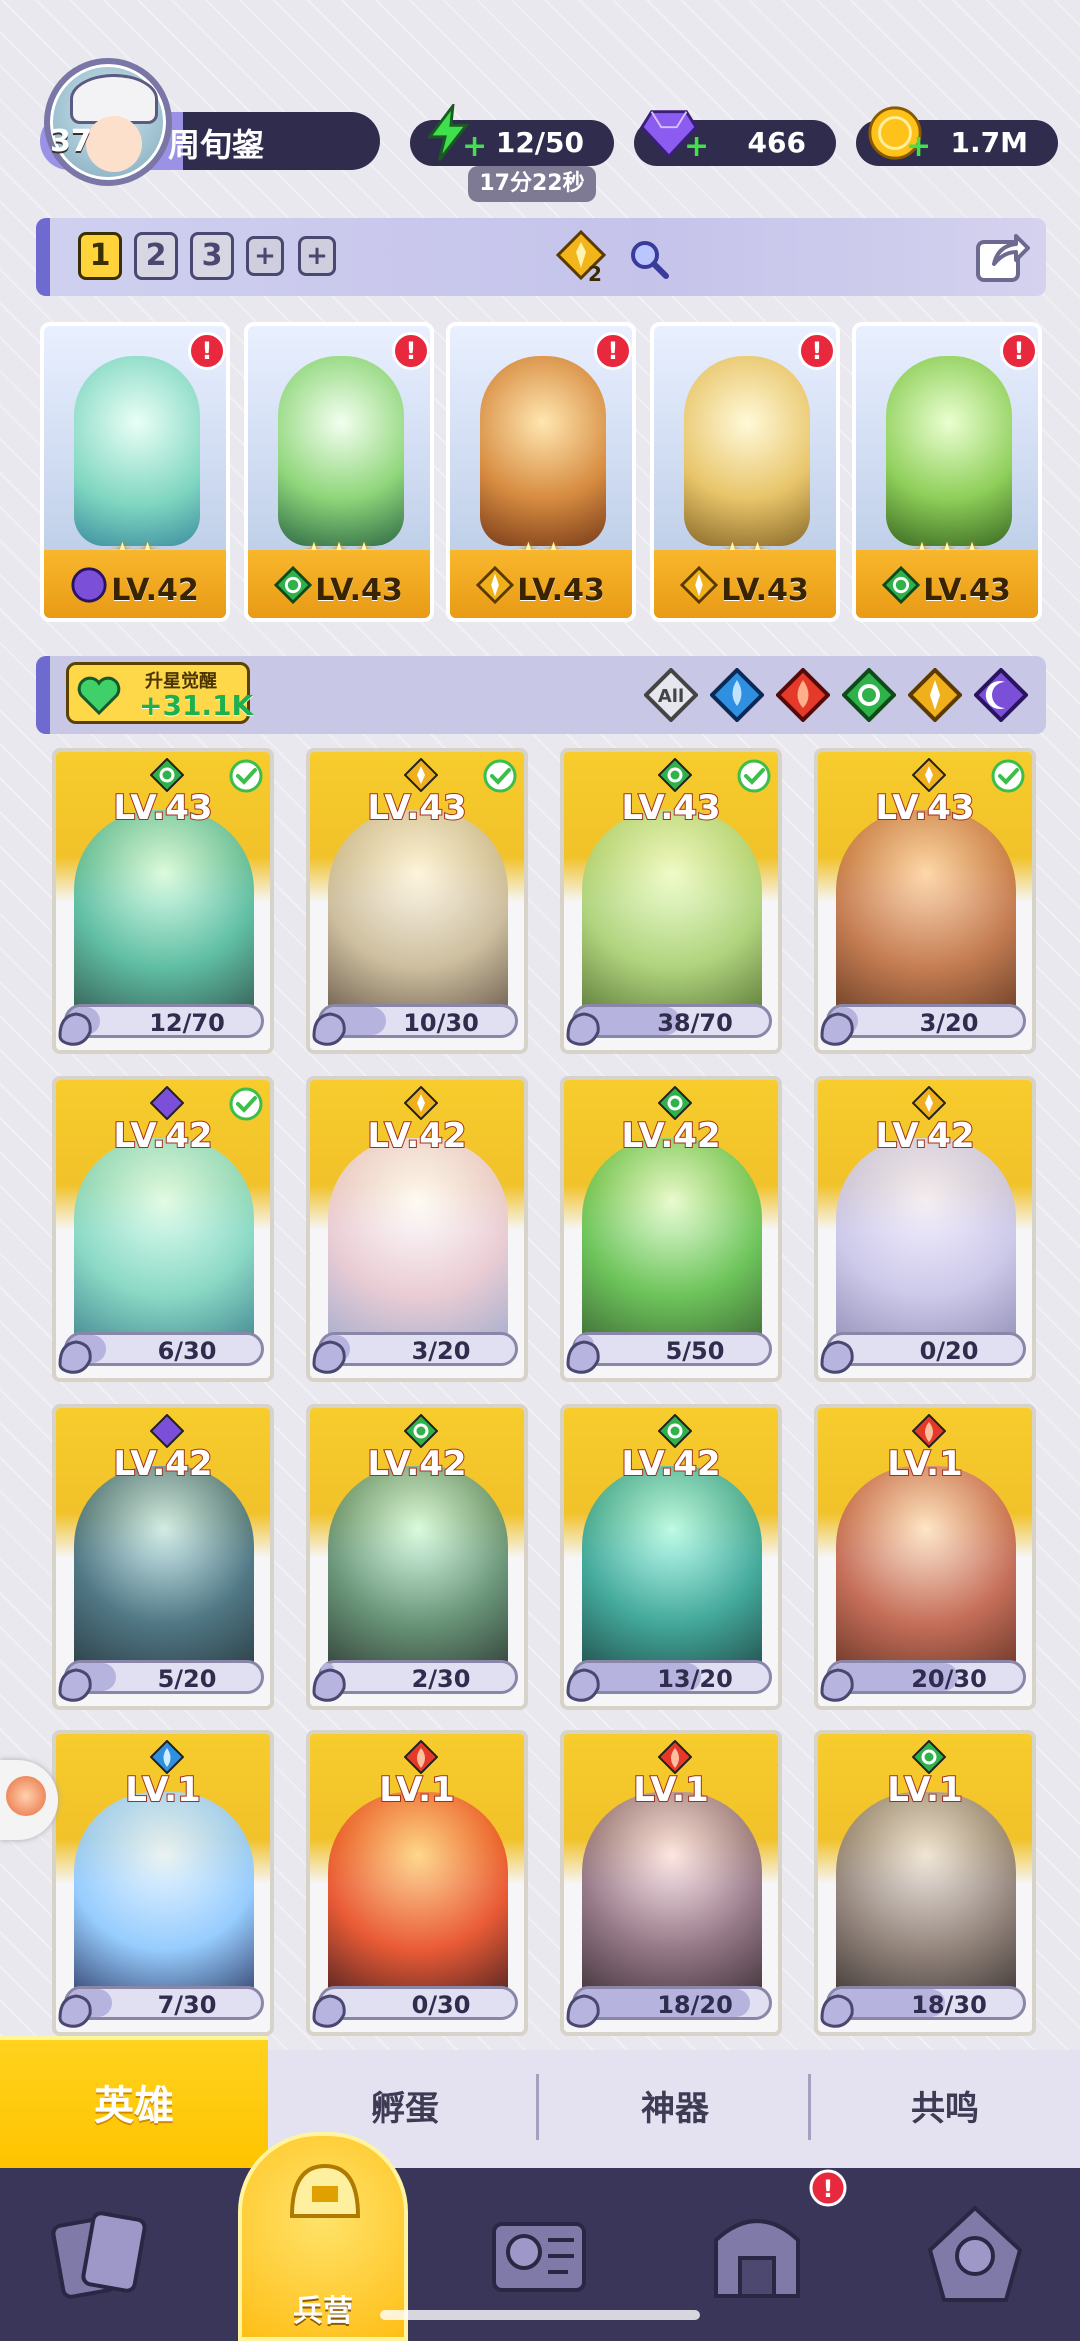 The height and width of the screenshot is (2341, 1080). I want to click on team-slot-2: 2, so click(156, 256).